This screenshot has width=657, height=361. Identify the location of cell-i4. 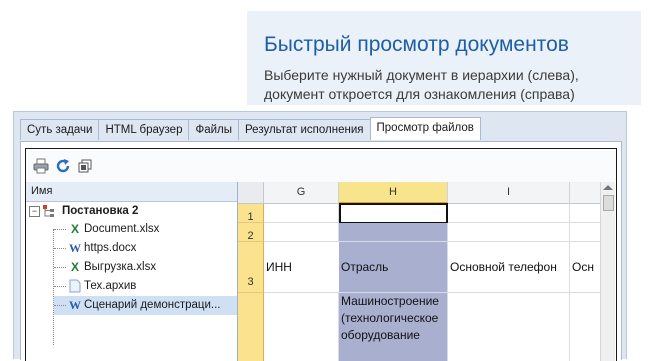
(509, 327).